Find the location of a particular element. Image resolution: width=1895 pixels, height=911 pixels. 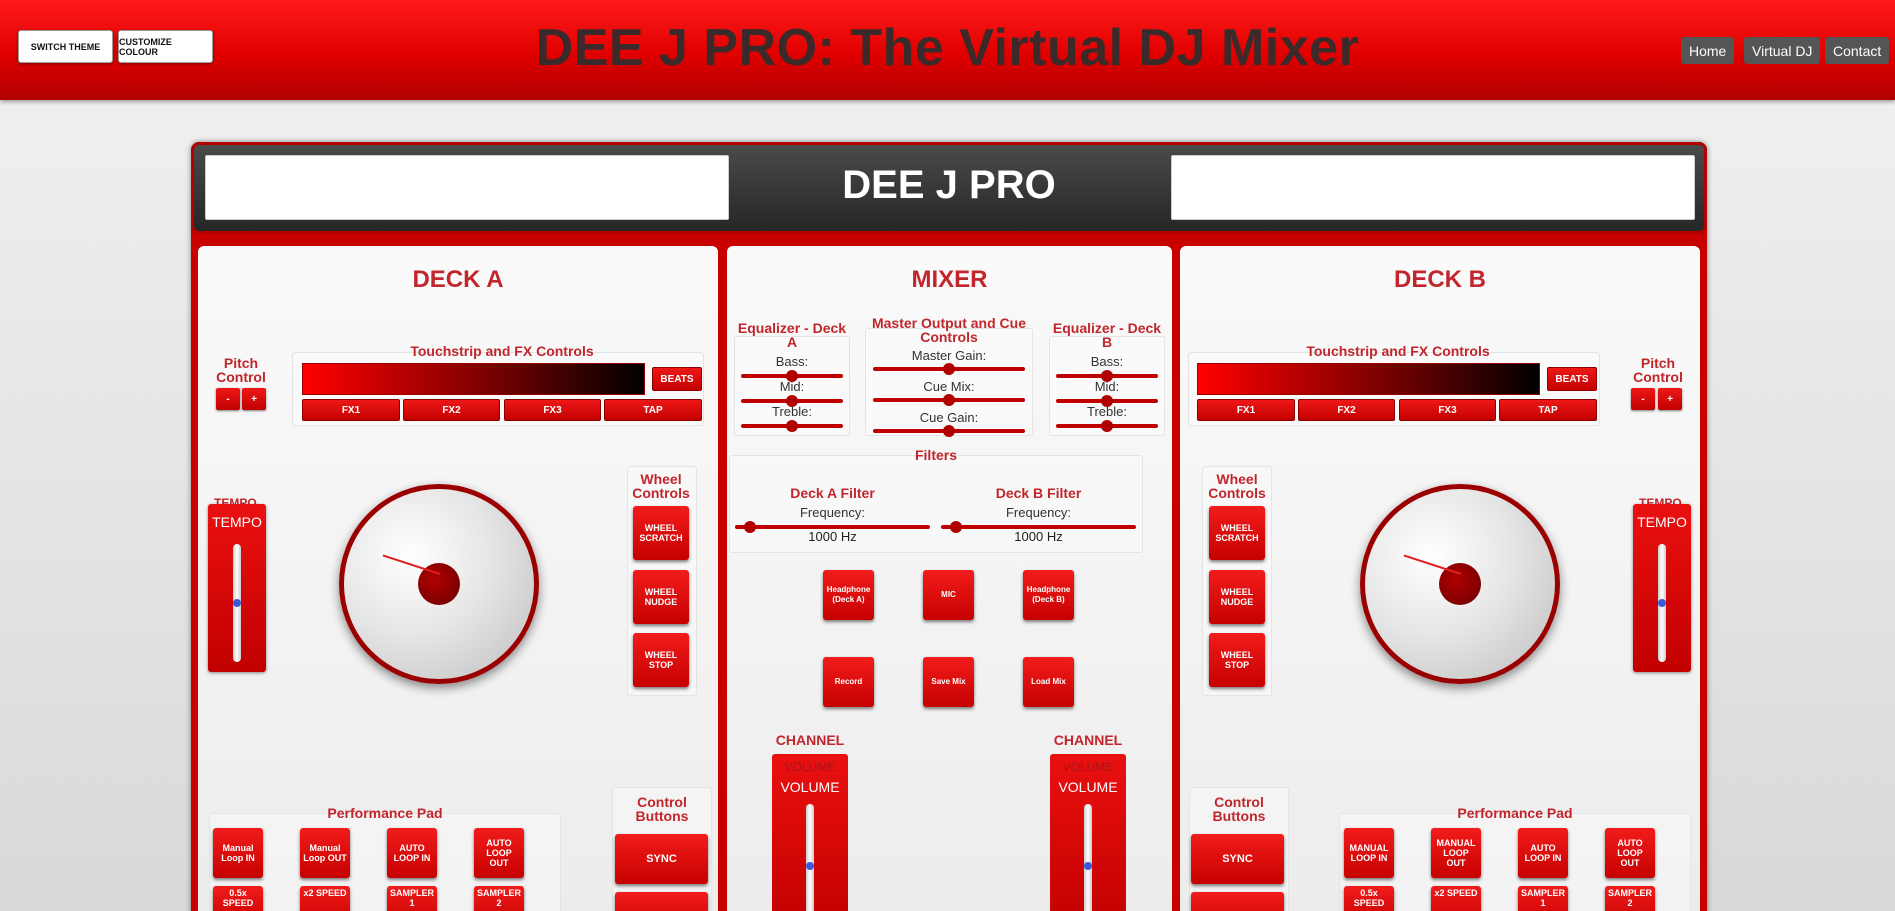

deck-a-pitch-minus-button: - is located at coordinates (228, 399).